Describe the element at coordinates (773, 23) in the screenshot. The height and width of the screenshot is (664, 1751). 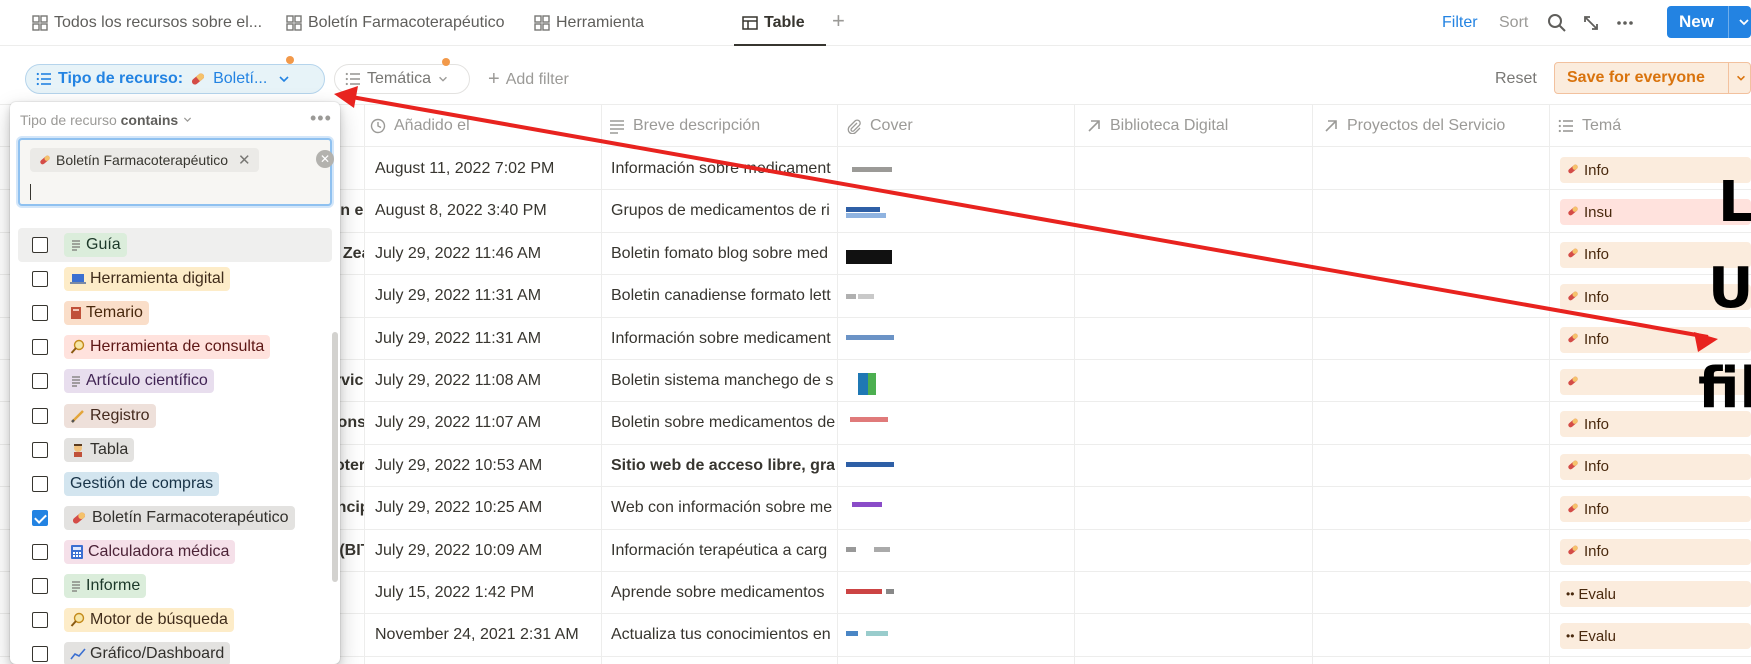
I see `tab-table: Table` at that location.